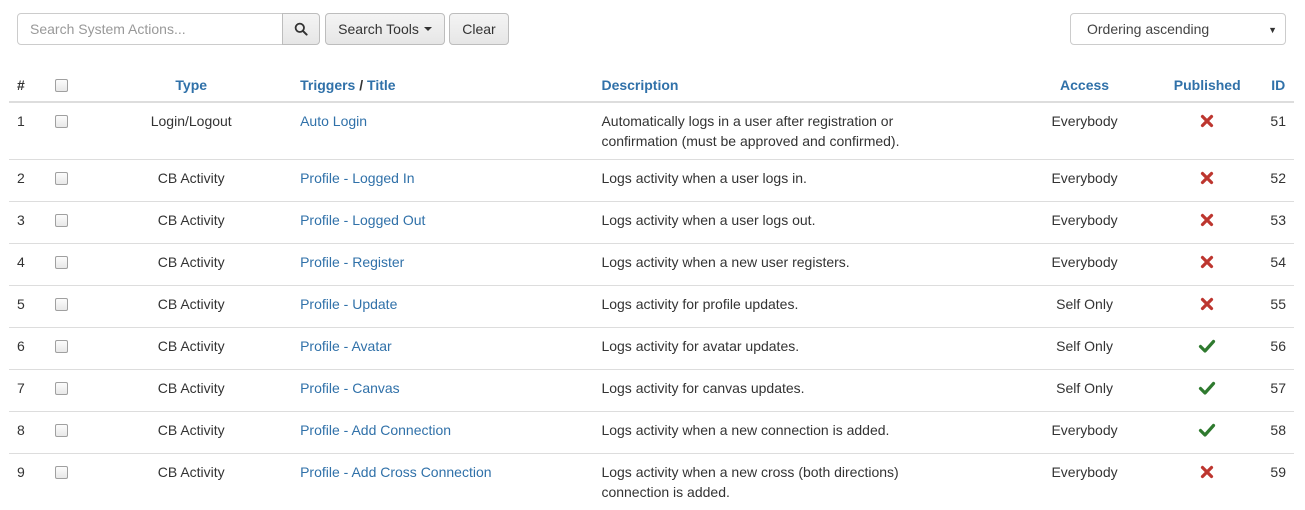 Image resolution: width=1305 pixels, height=510 pixels. I want to click on header-type: Type, so click(191, 85).